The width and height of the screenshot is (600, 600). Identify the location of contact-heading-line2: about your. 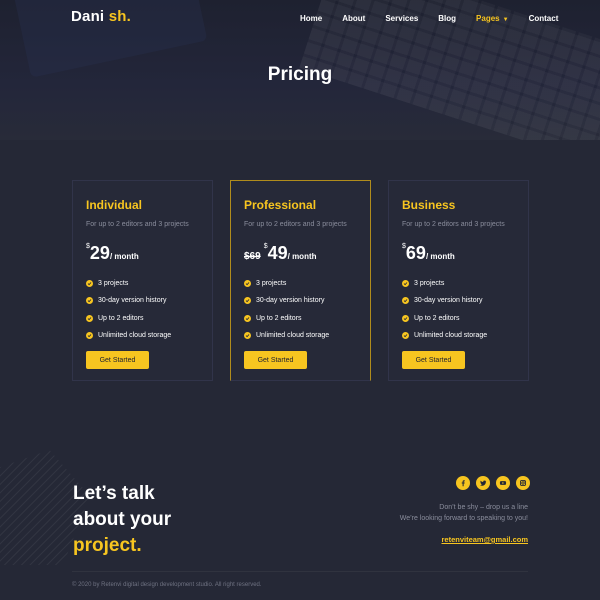
(122, 519).